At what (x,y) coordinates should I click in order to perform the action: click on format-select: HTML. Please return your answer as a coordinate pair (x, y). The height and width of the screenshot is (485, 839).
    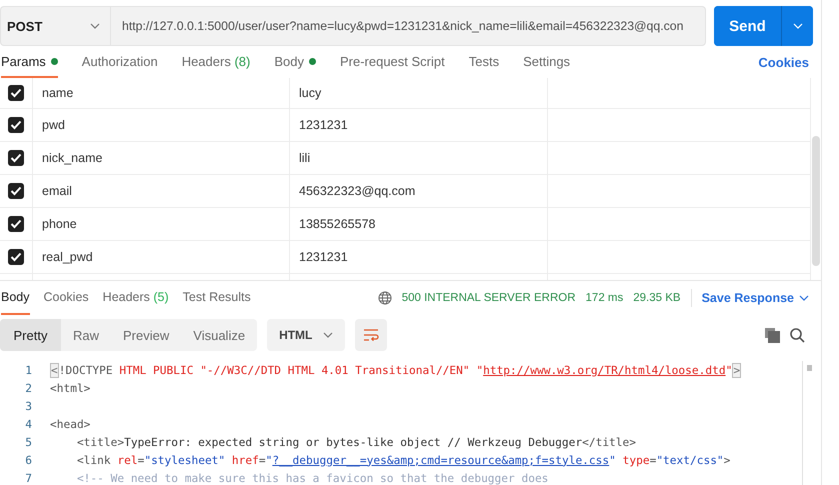
    Looking at the image, I should click on (306, 335).